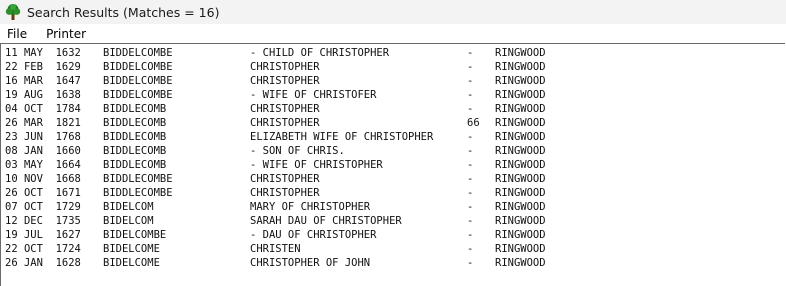 The height and width of the screenshot is (286, 786). Describe the element at coordinates (310, 263) in the screenshot. I see `result-description: CHRISTOPHER OF JOHN` at that location.